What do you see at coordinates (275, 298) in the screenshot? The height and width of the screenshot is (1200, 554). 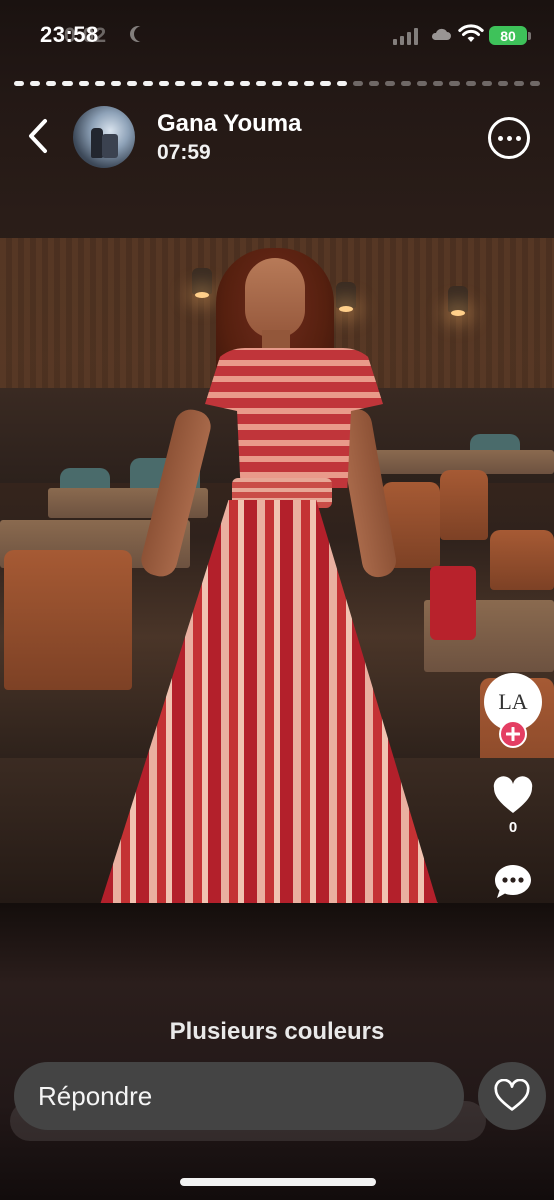 I see `photo-face` at bounding box center [275, 298].